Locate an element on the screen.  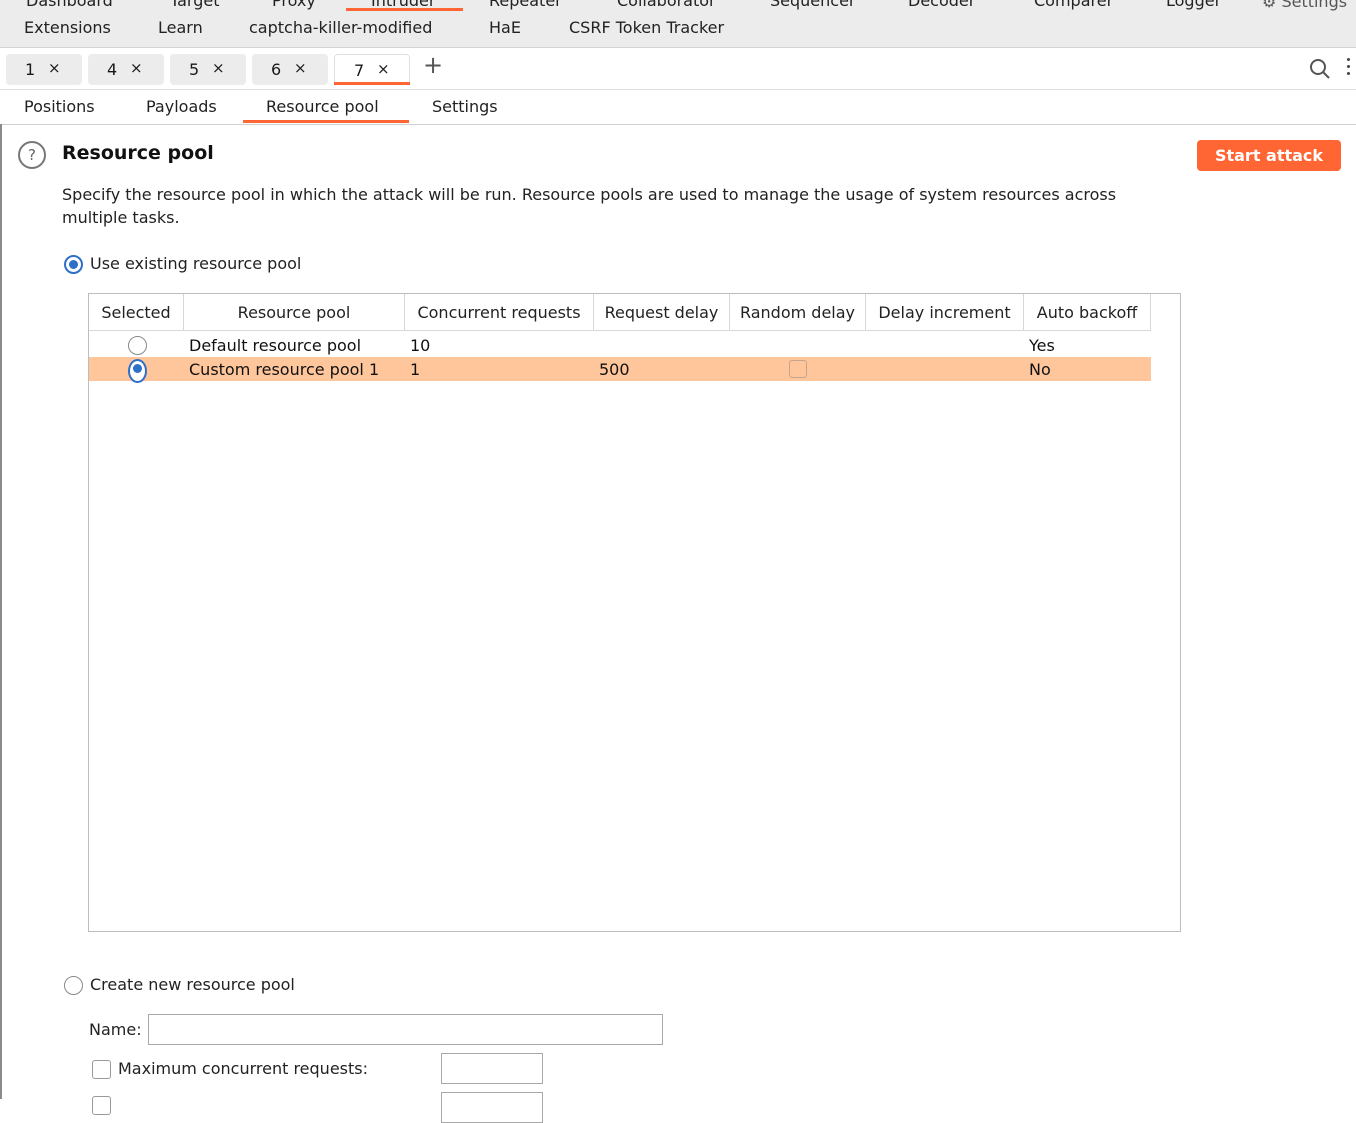
pool-backoff: No is located at coordinates (1040, 369).